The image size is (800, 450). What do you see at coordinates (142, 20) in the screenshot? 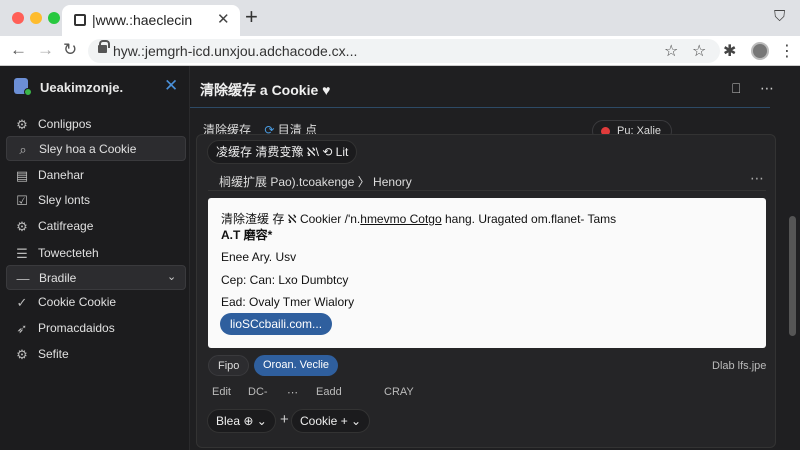
I see `tab-title: |www.:haeclecin` at bounding box center [142, 20].